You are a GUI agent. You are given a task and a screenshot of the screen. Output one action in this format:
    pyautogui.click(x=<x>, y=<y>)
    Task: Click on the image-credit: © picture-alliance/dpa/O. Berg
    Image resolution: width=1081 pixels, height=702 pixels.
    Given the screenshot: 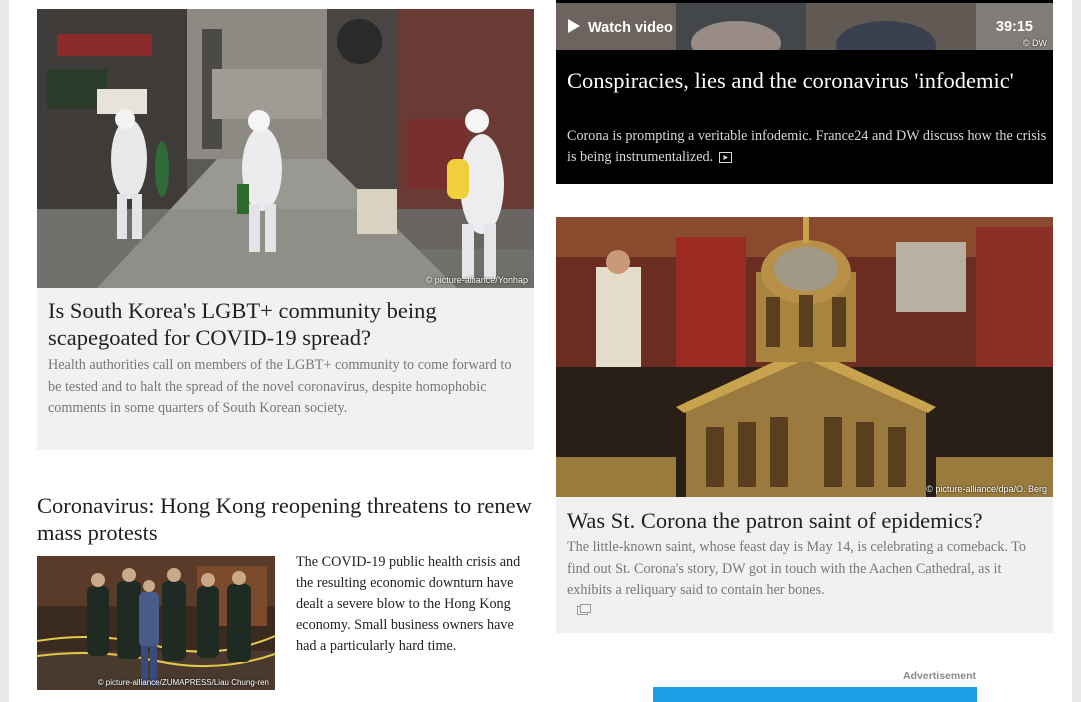 What is the action you would take?
    pyautogui.click(x=986, y=489)
    